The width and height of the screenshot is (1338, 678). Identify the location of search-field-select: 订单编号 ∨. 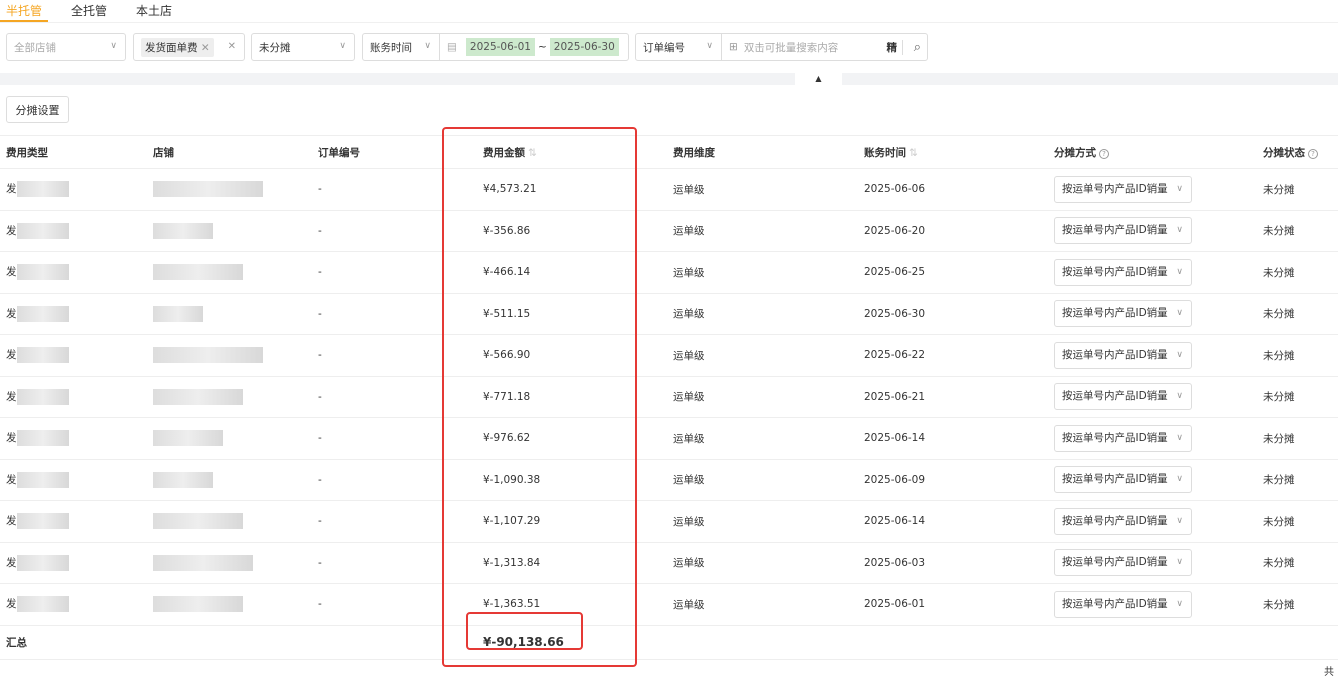
(678, 47).